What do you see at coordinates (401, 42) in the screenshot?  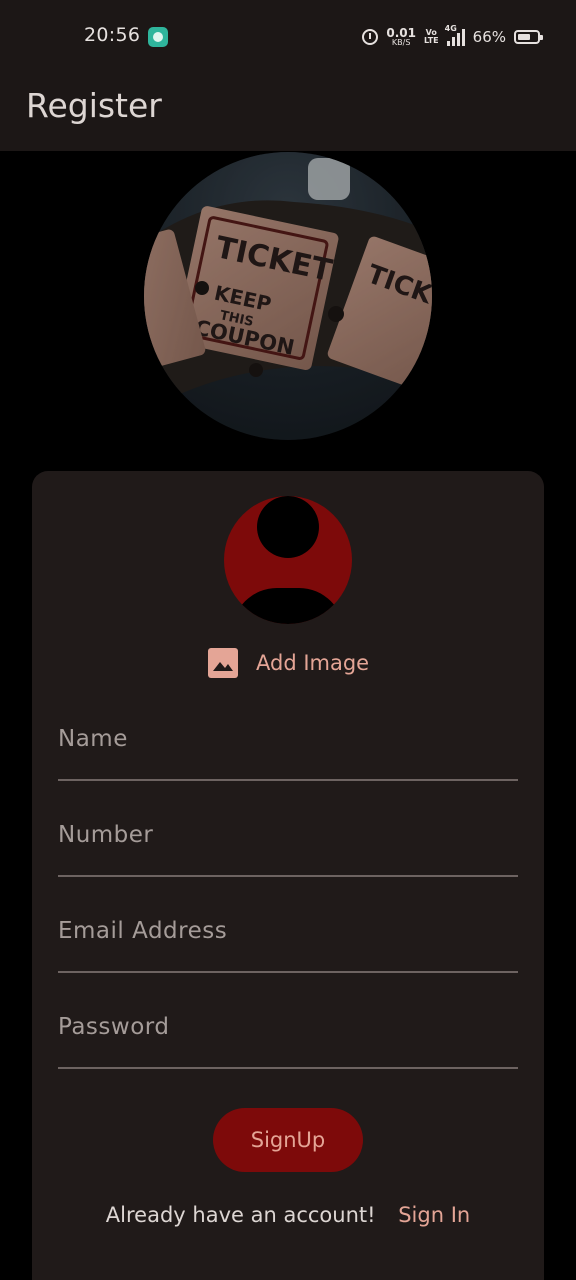 I see `network-speed-unit: KB/S` at bounding box center [401, 42].